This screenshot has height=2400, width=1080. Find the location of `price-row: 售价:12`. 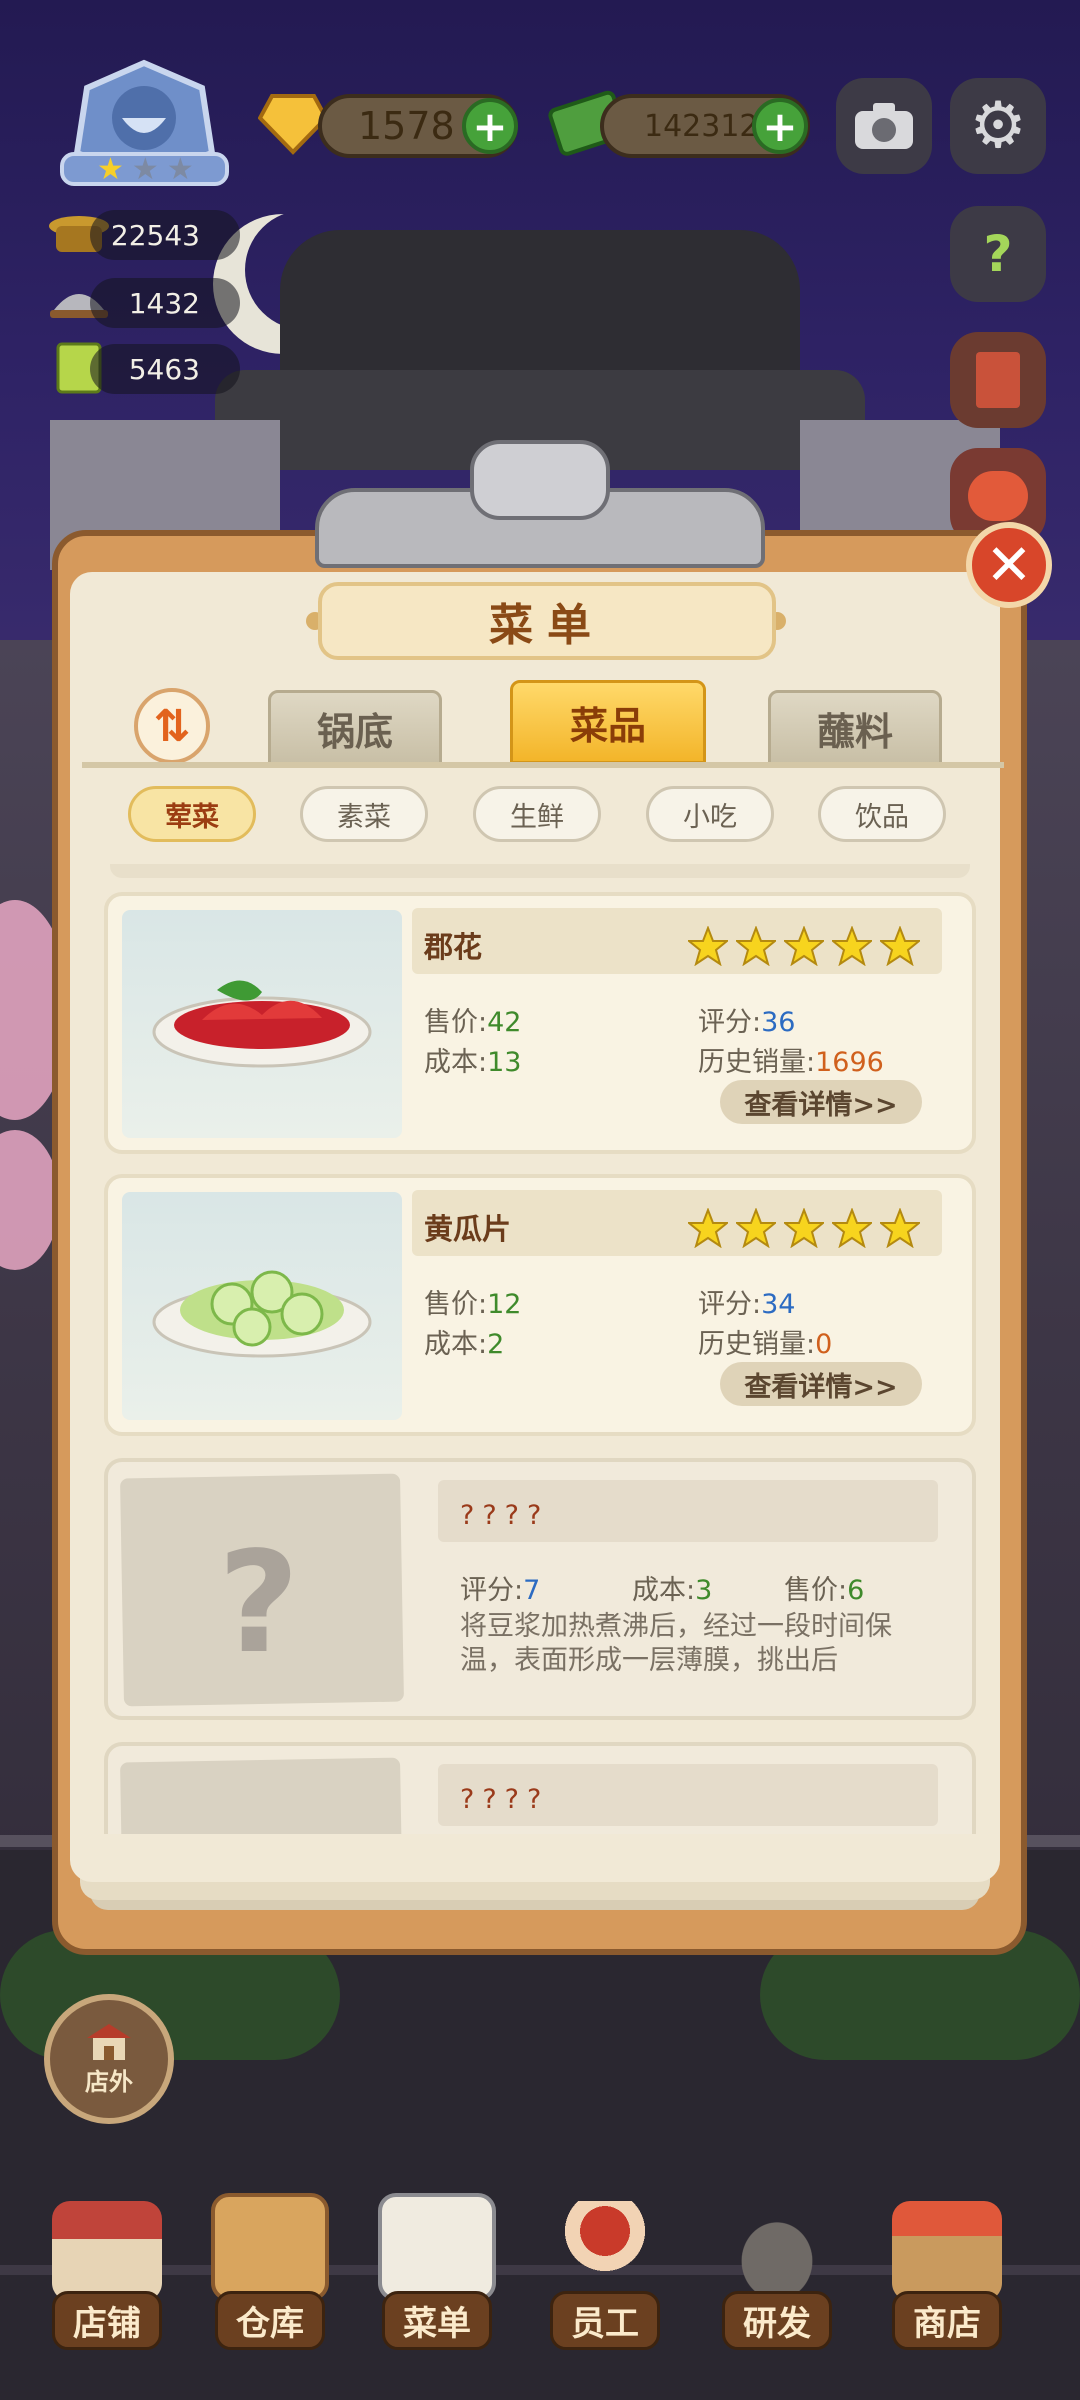

price-row: 售价:12 is located at coordinates (472, 1301).